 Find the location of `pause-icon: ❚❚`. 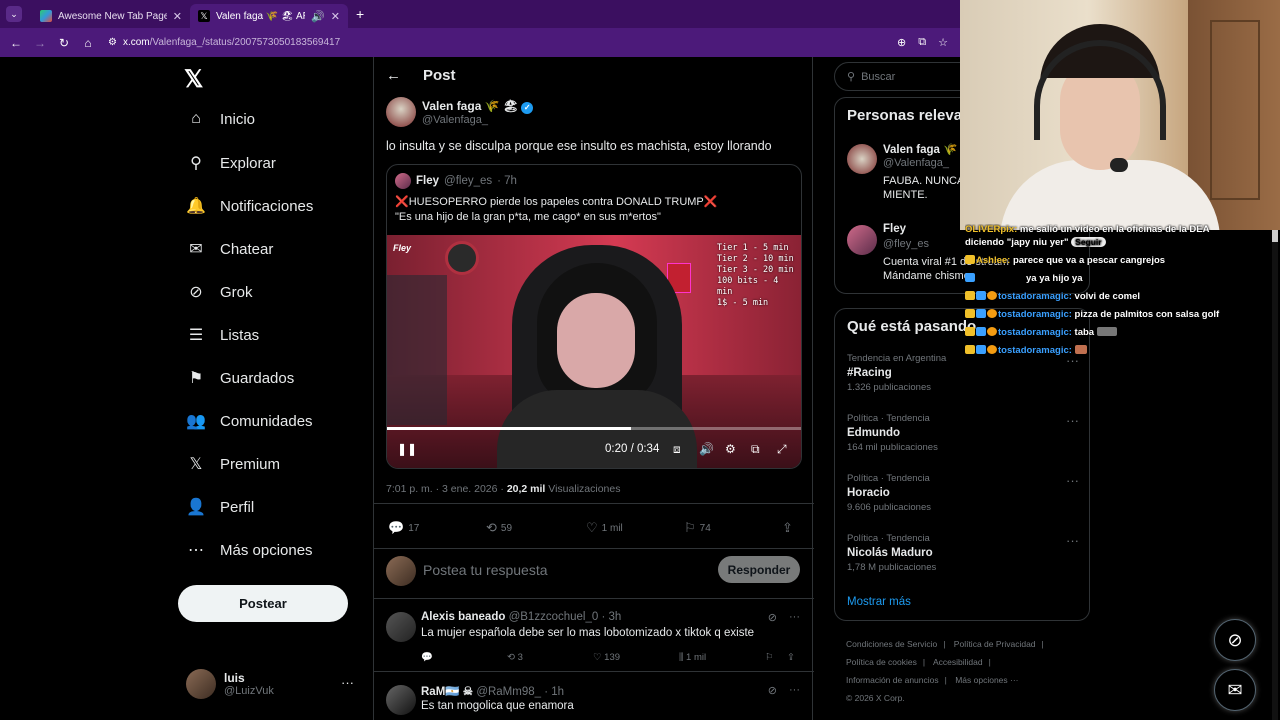

pause-icon: ❚❚ is located at coordinates (407, 449).